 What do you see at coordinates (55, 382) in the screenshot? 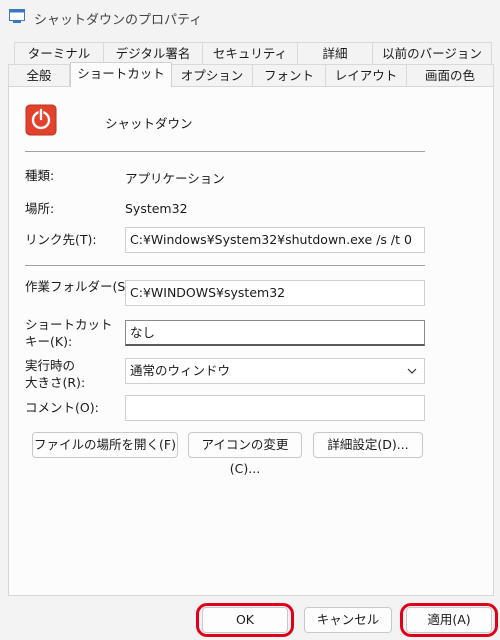
I see `run-label-line2: 大きさ(R):` at bounding box center [55, 382].